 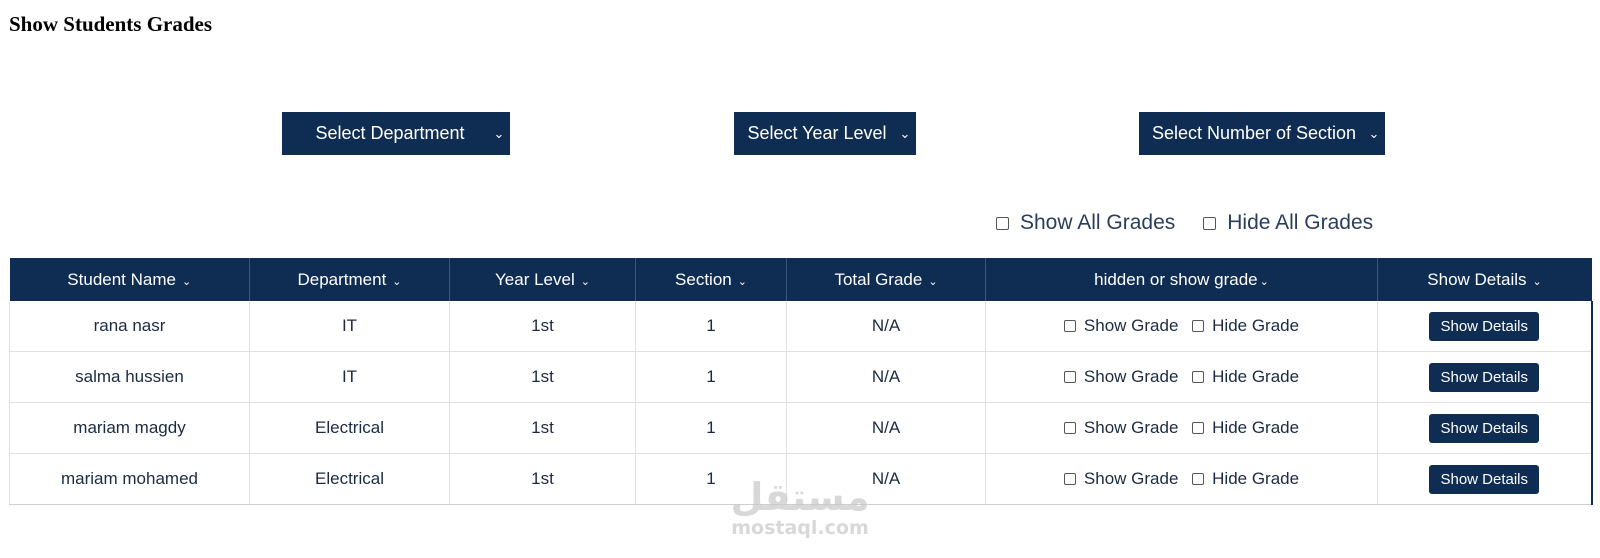 What do you see at coordinates (390, 133) in the screenshot?
I see `department-select-label: Select Department` at bounding box center [390, 133].